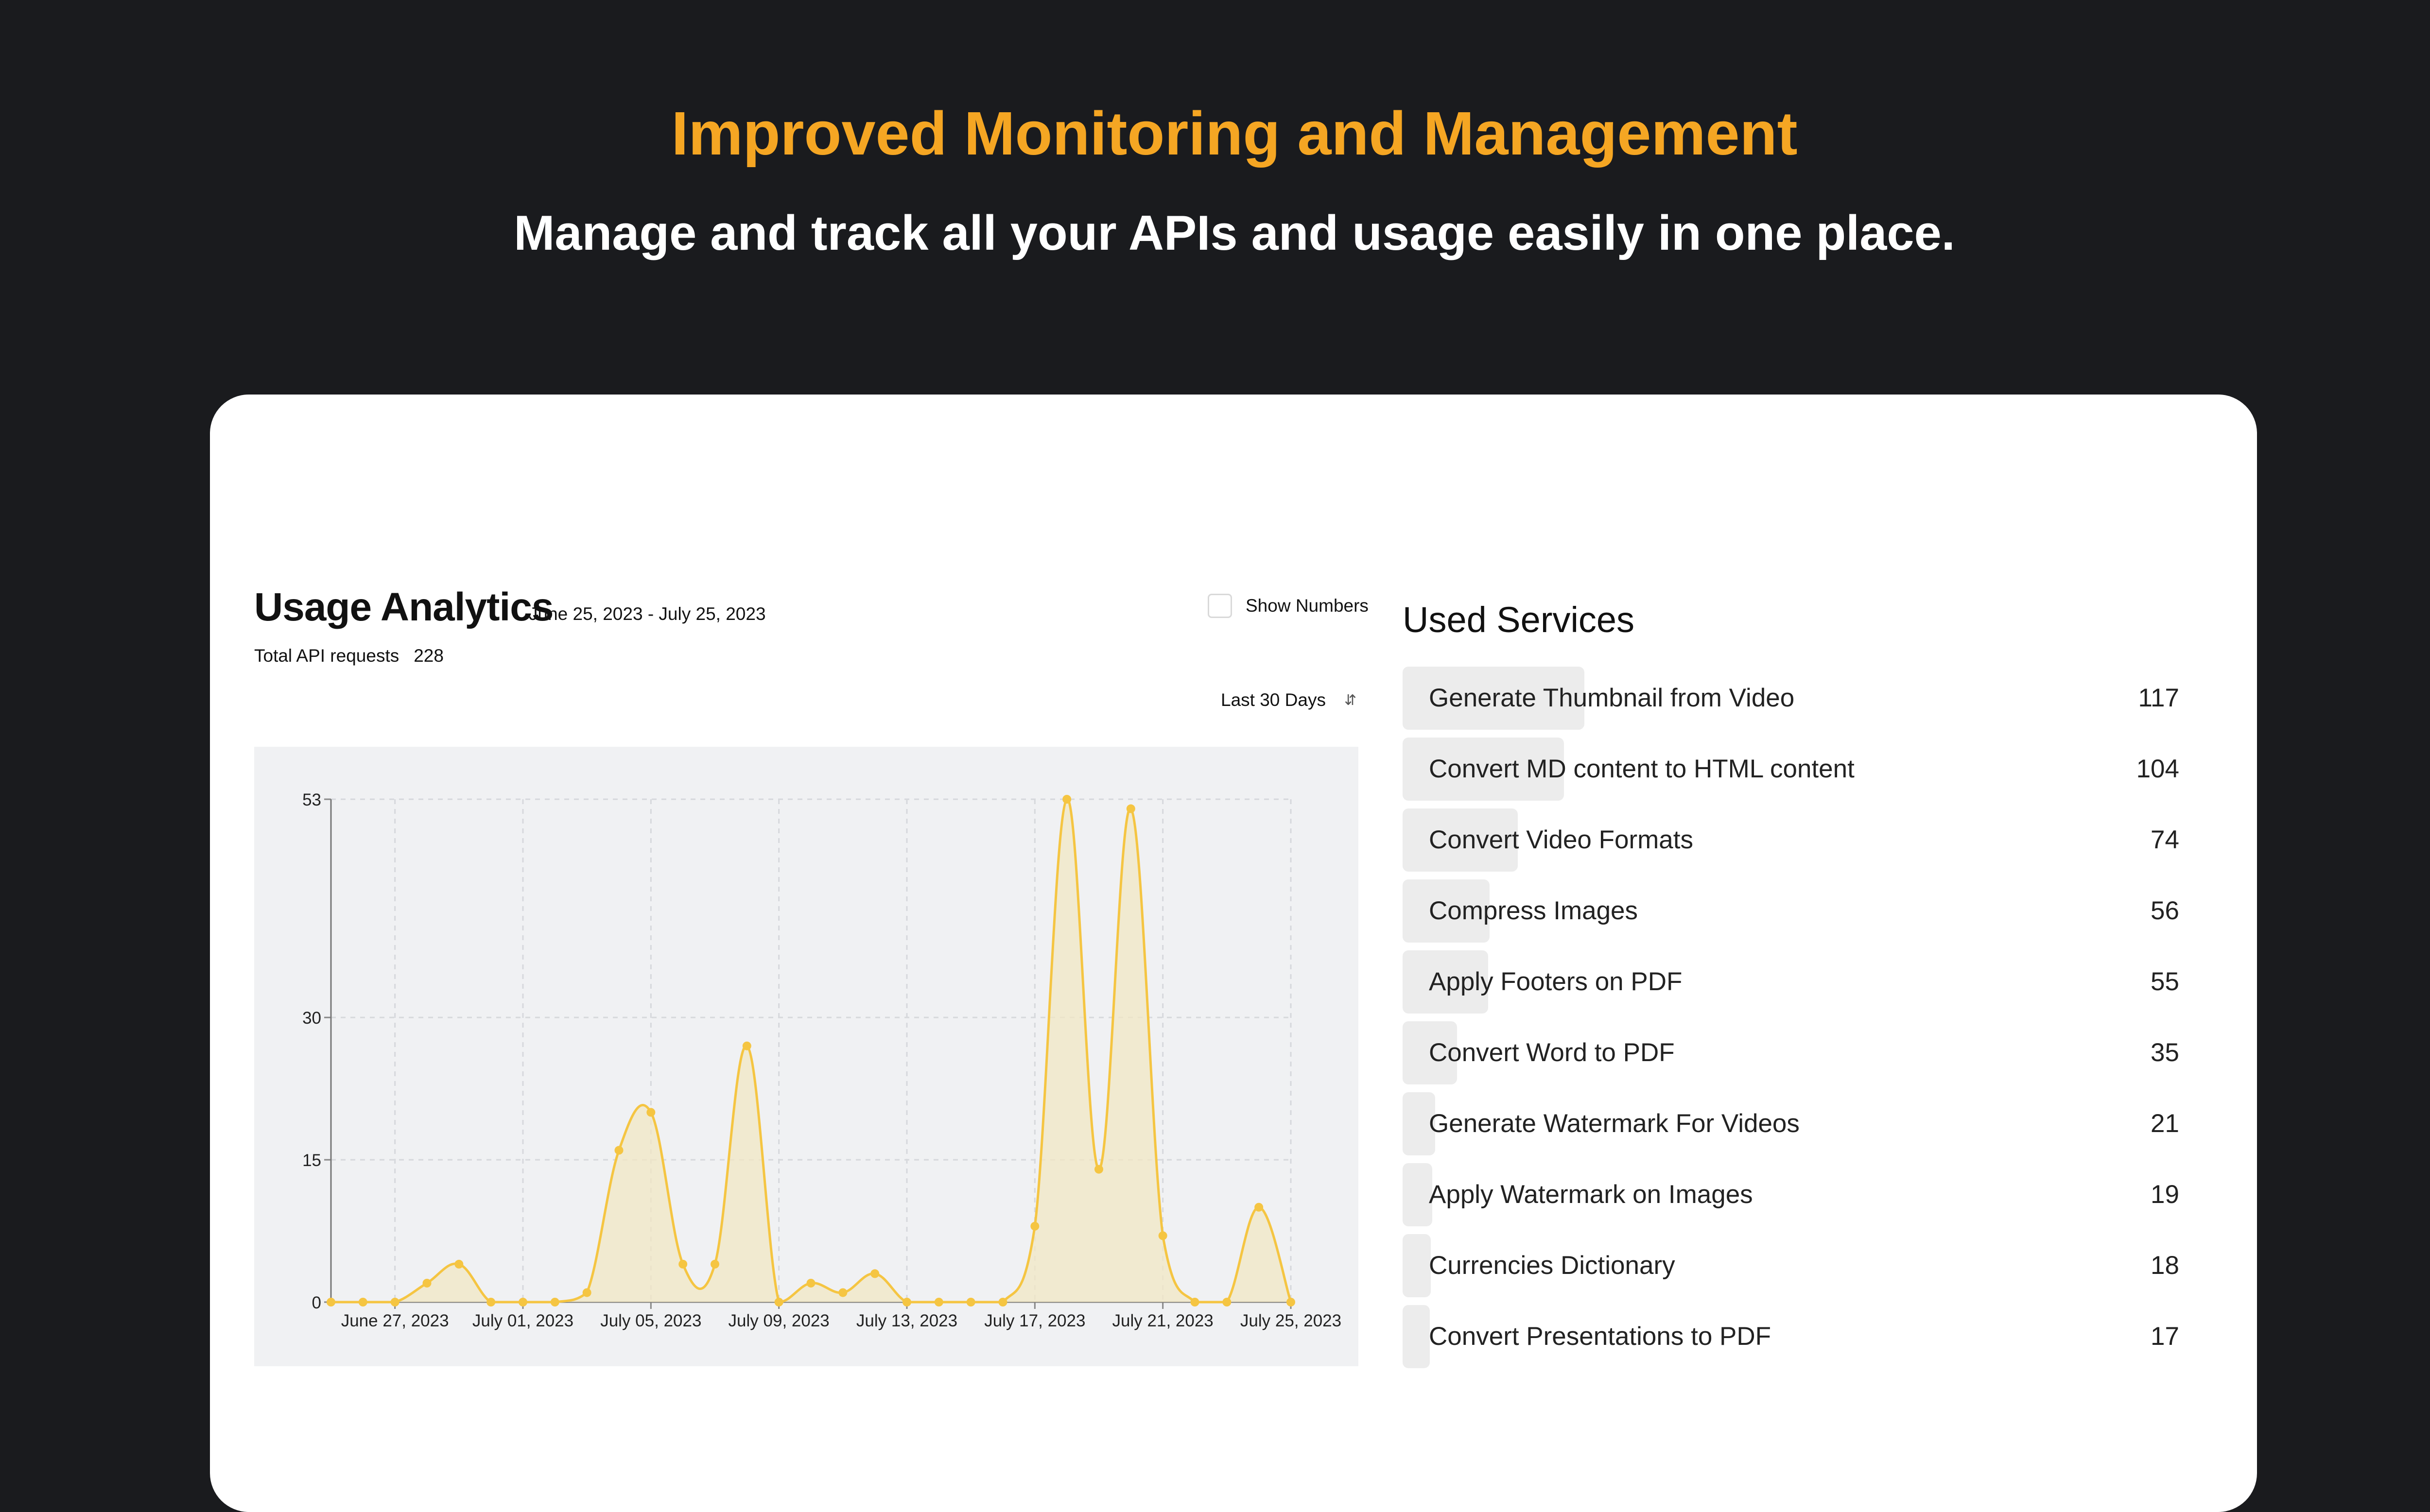 This screenshot has height=1512, width=2430. What do you see at coordinates (1614, 1123) in the screenshot?
I see `service-label: Generate Watermark For Videos` at bounding box center [1614, 1123].